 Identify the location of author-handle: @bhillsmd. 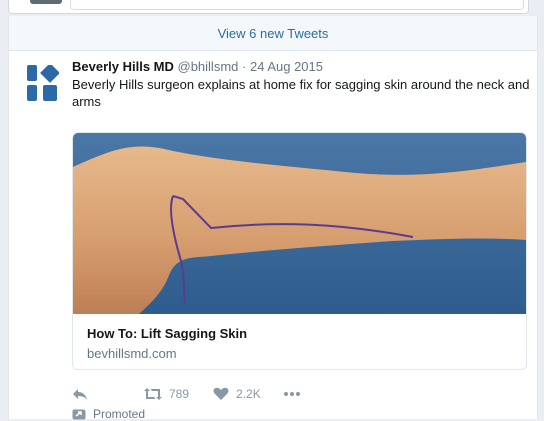
(208, 66).